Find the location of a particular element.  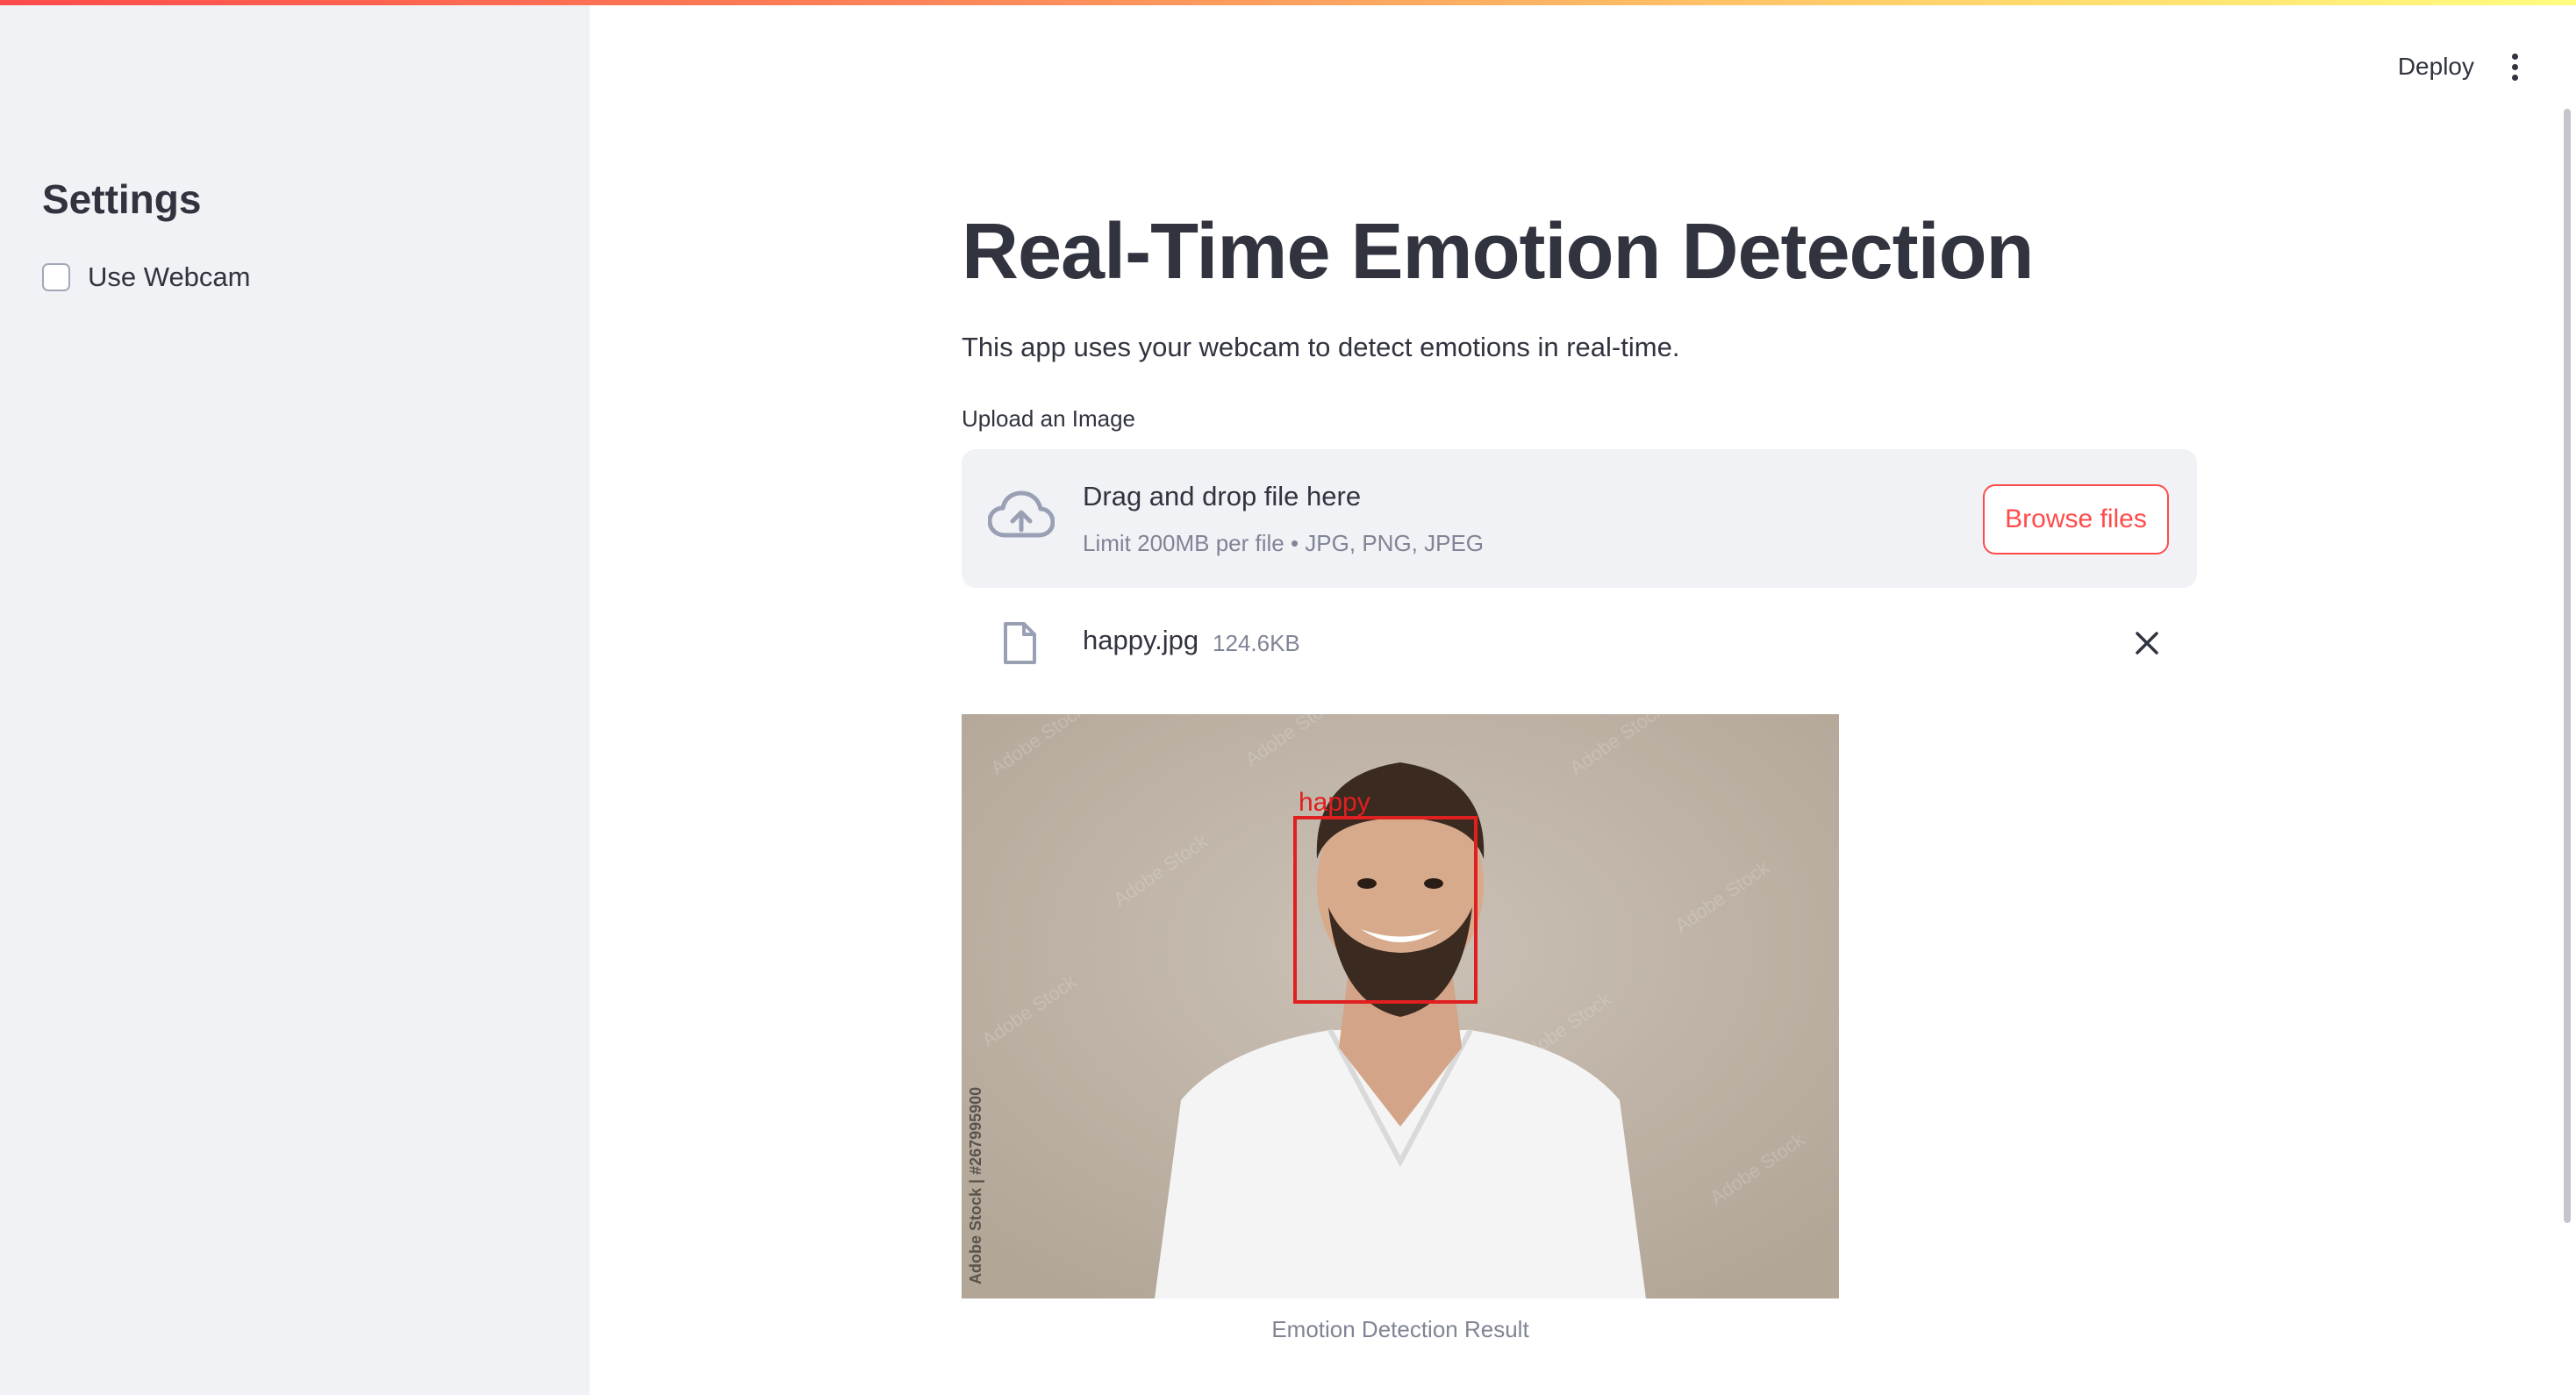

cloud-upload-icon is located at coordinates (1021, 514).